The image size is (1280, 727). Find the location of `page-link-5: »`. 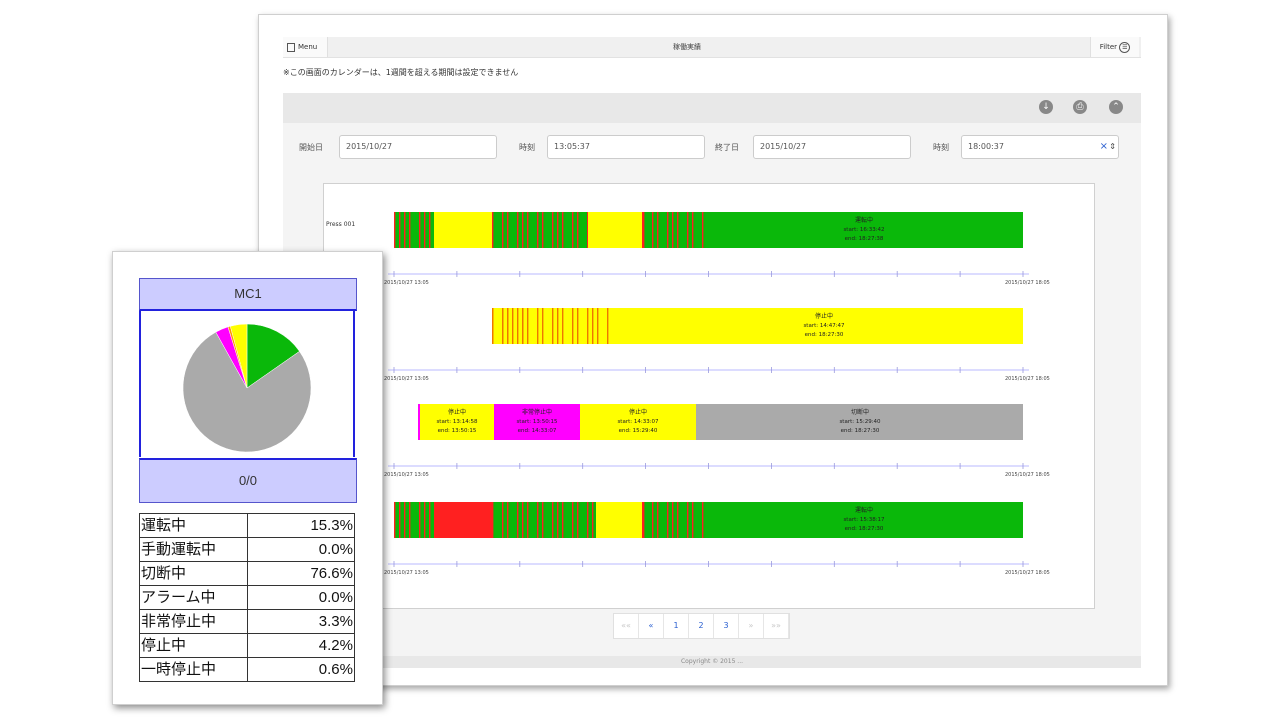

page-link-5: » is located at coordinates (751, 626).